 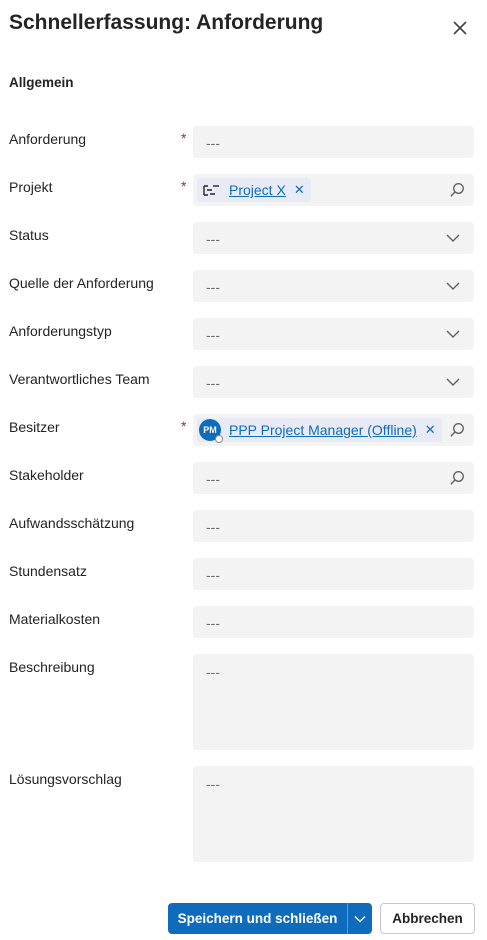 I want to click on label-status: Status, so click(x=29, y=235).